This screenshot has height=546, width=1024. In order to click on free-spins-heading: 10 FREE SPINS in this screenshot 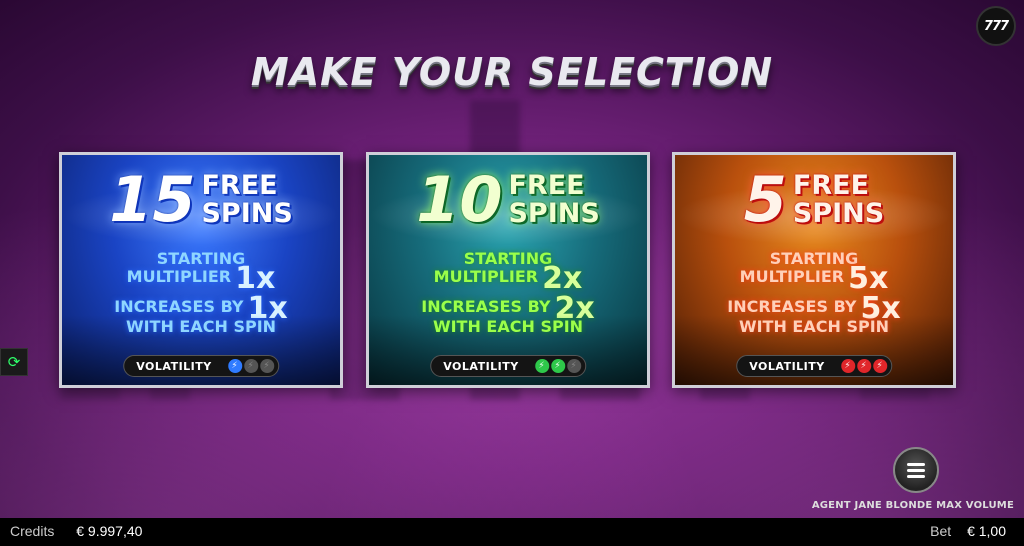, I will do `click(508, 200)`.